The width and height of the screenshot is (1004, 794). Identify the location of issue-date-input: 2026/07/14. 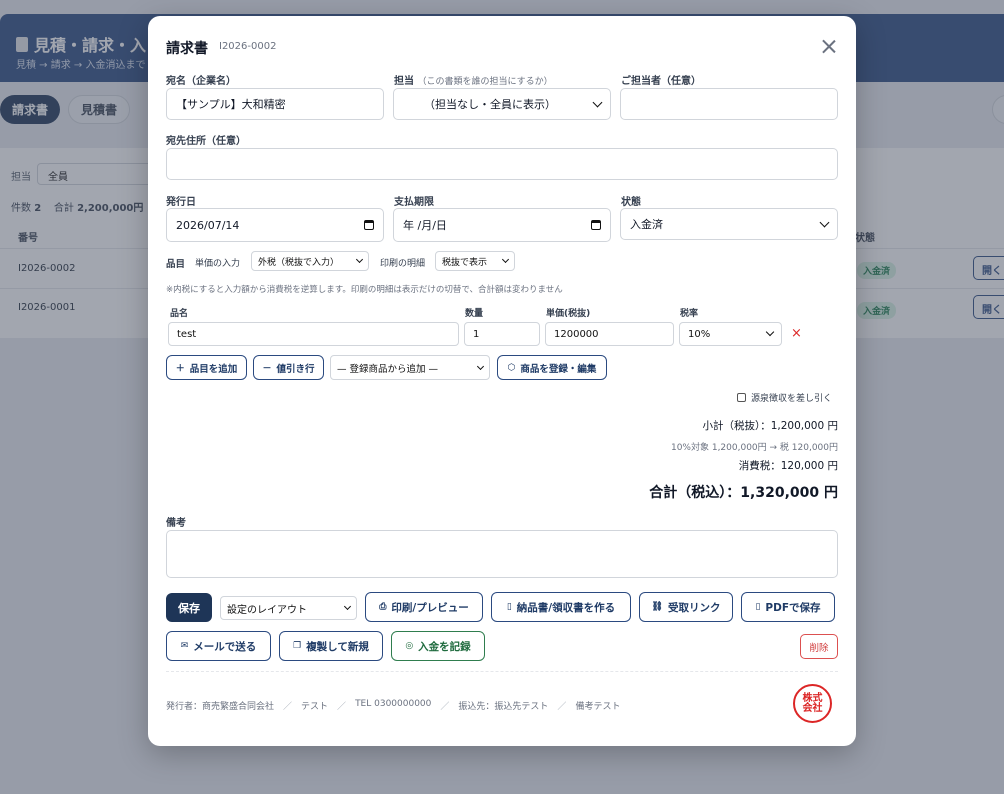
(275, 225).